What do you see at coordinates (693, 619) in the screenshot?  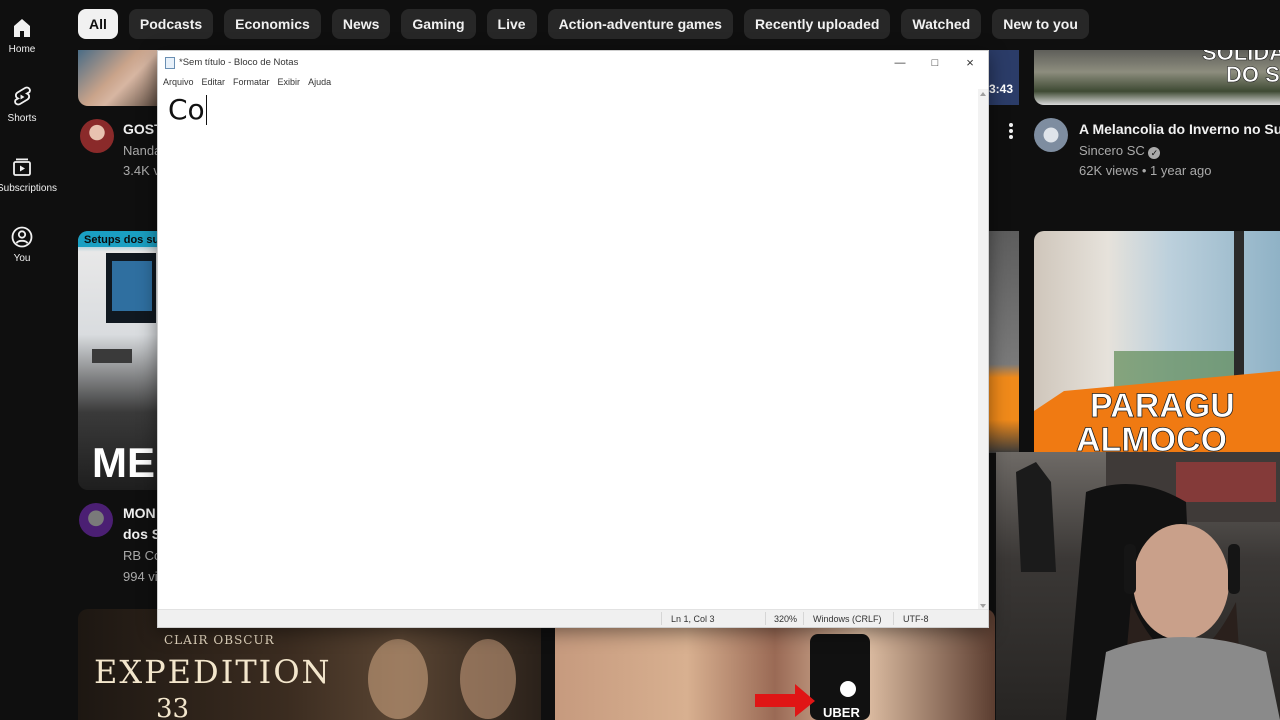 I see `status-cursor-position: Ln 1, Col 3` at bounding box center [693, 619].